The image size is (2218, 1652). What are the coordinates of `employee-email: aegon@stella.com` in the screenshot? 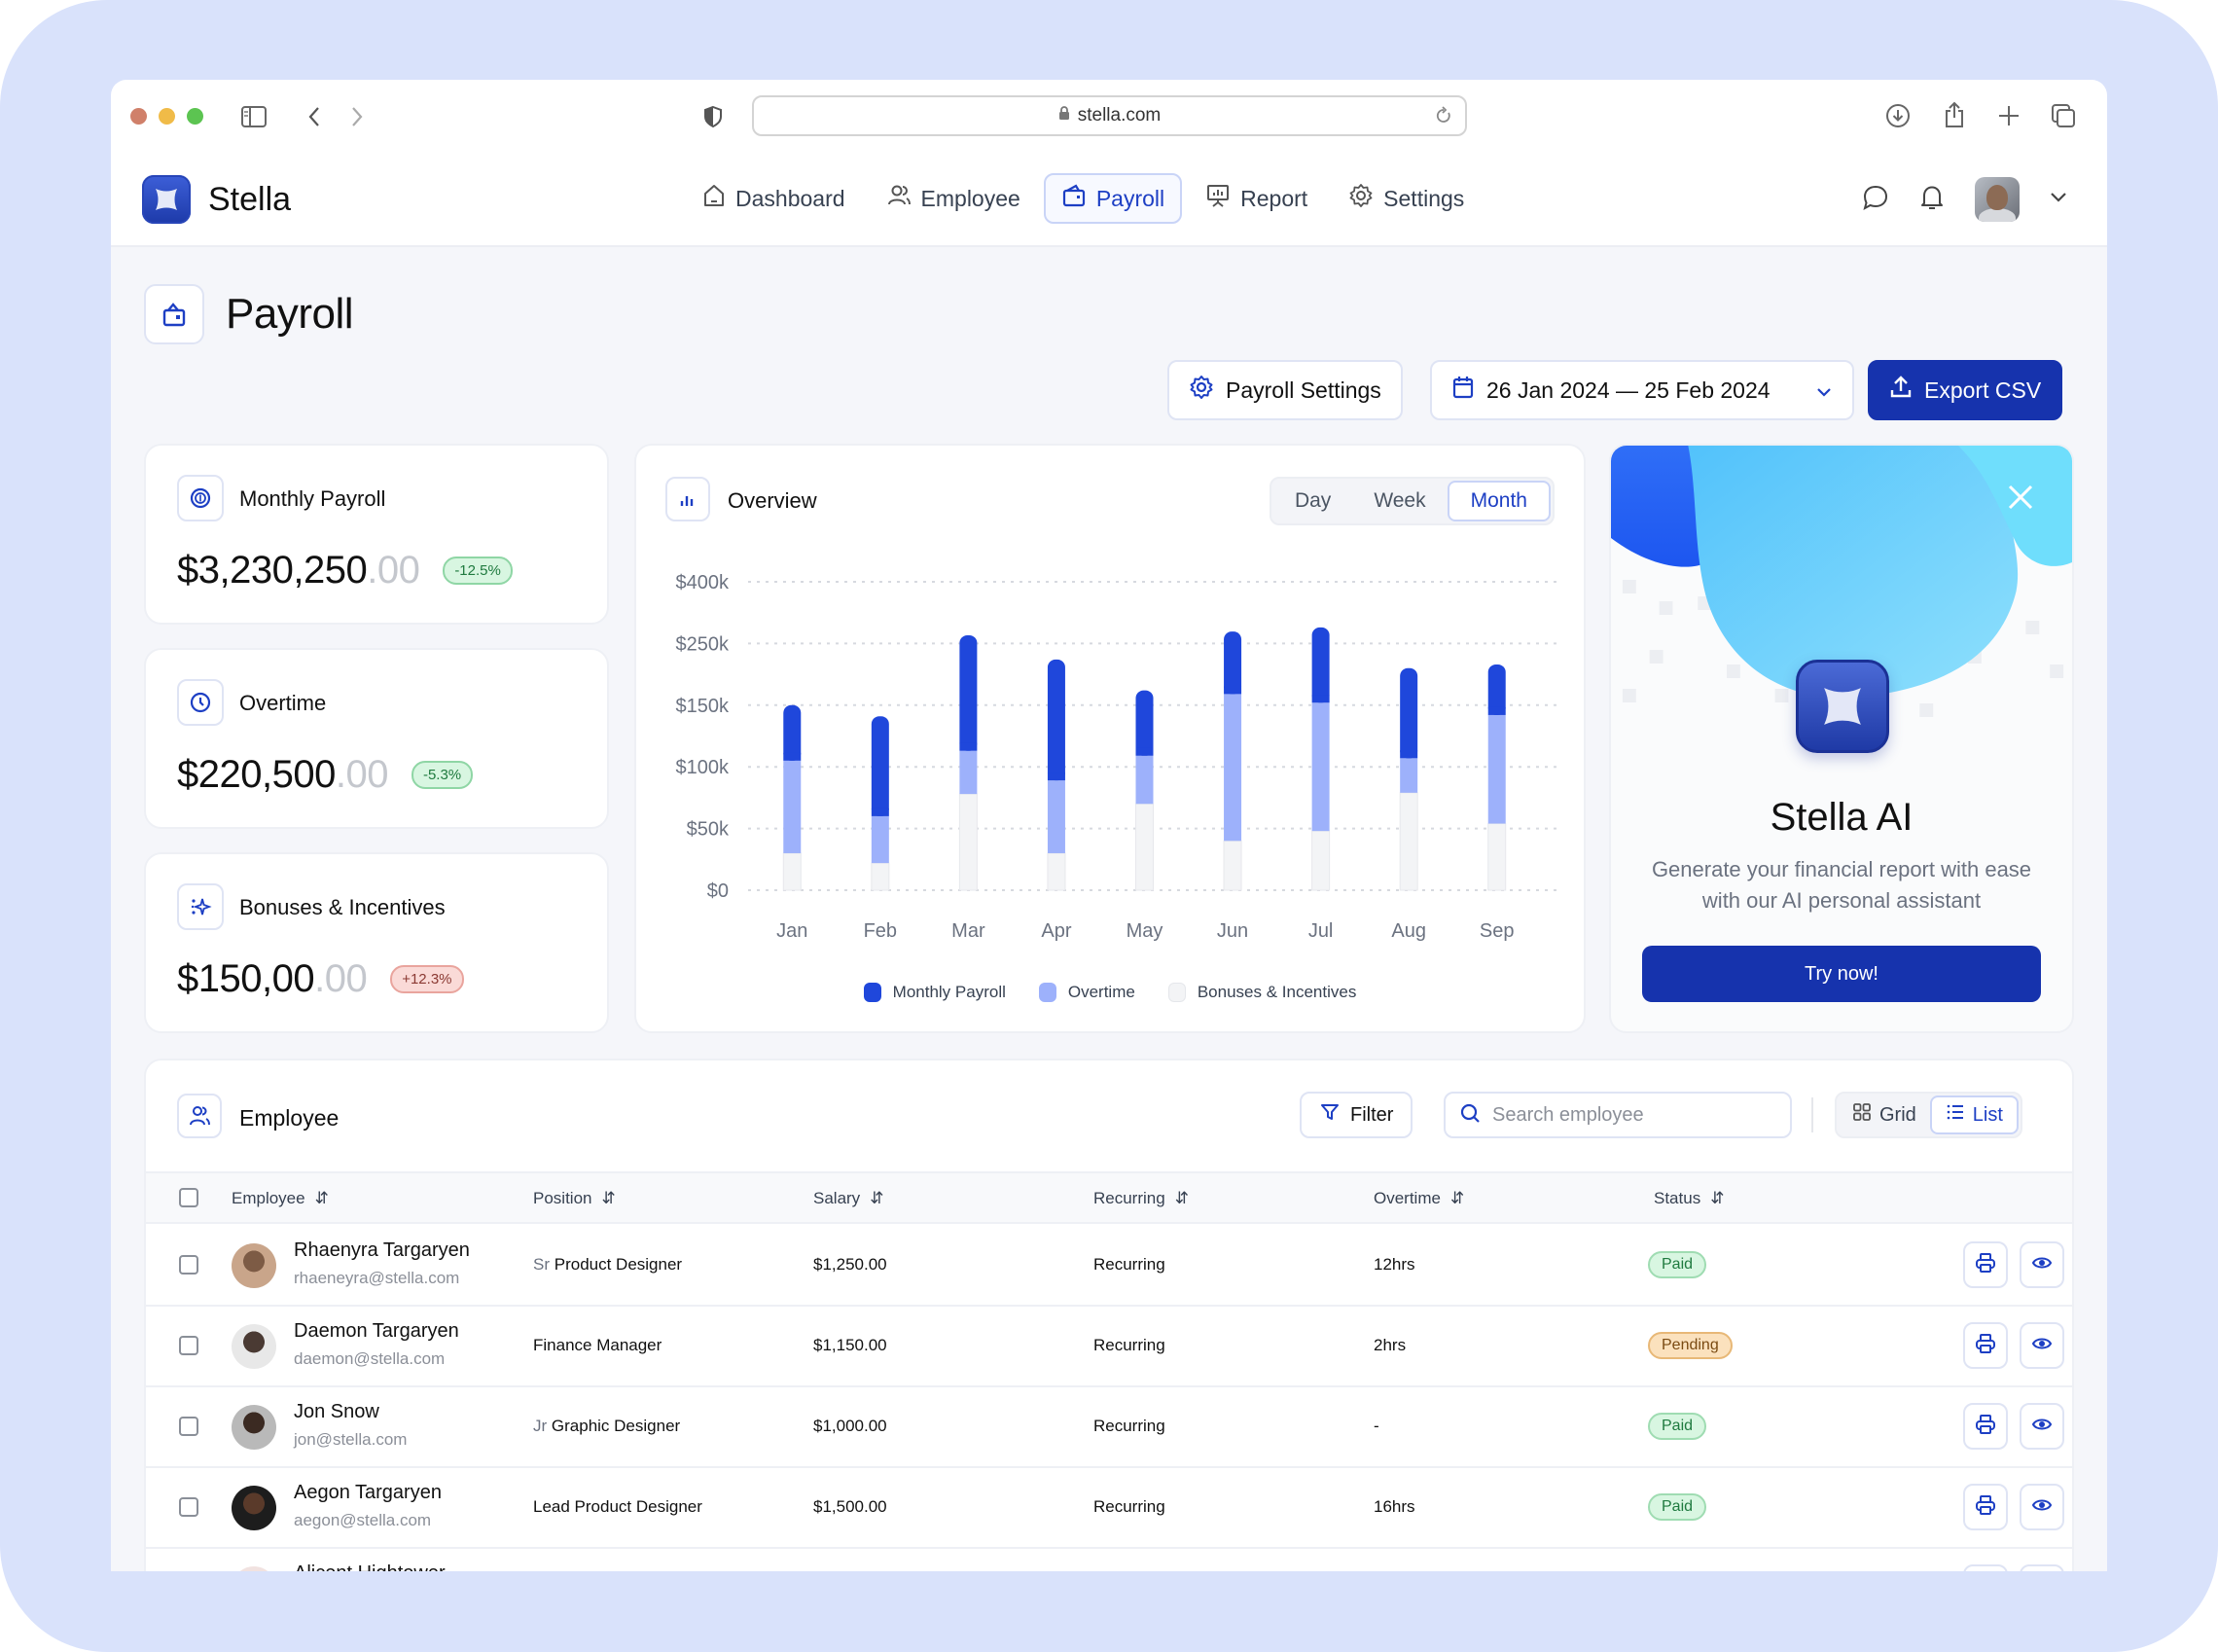 It's located at (363, 1520).